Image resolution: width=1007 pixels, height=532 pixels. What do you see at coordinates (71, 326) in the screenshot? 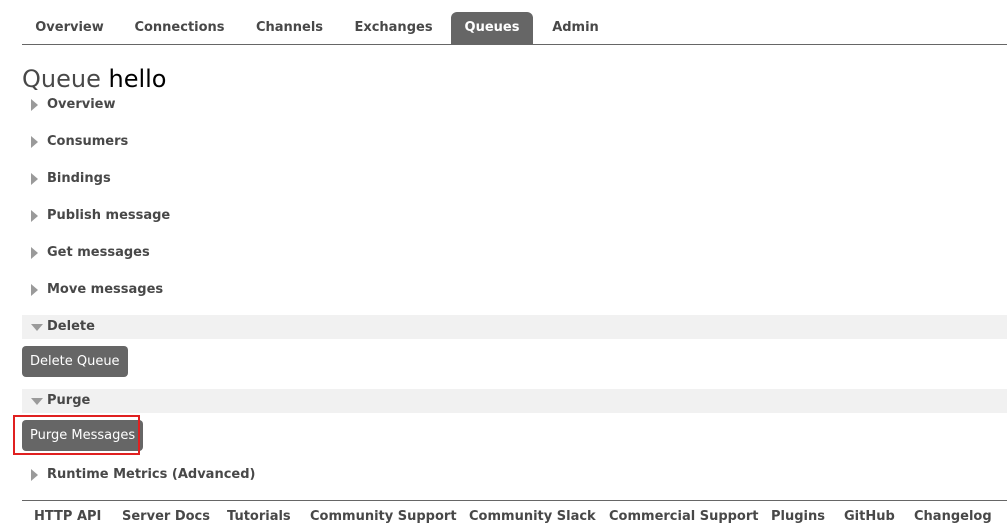
I see `section-delete-label: Delete` at bounding box center [71, 326].